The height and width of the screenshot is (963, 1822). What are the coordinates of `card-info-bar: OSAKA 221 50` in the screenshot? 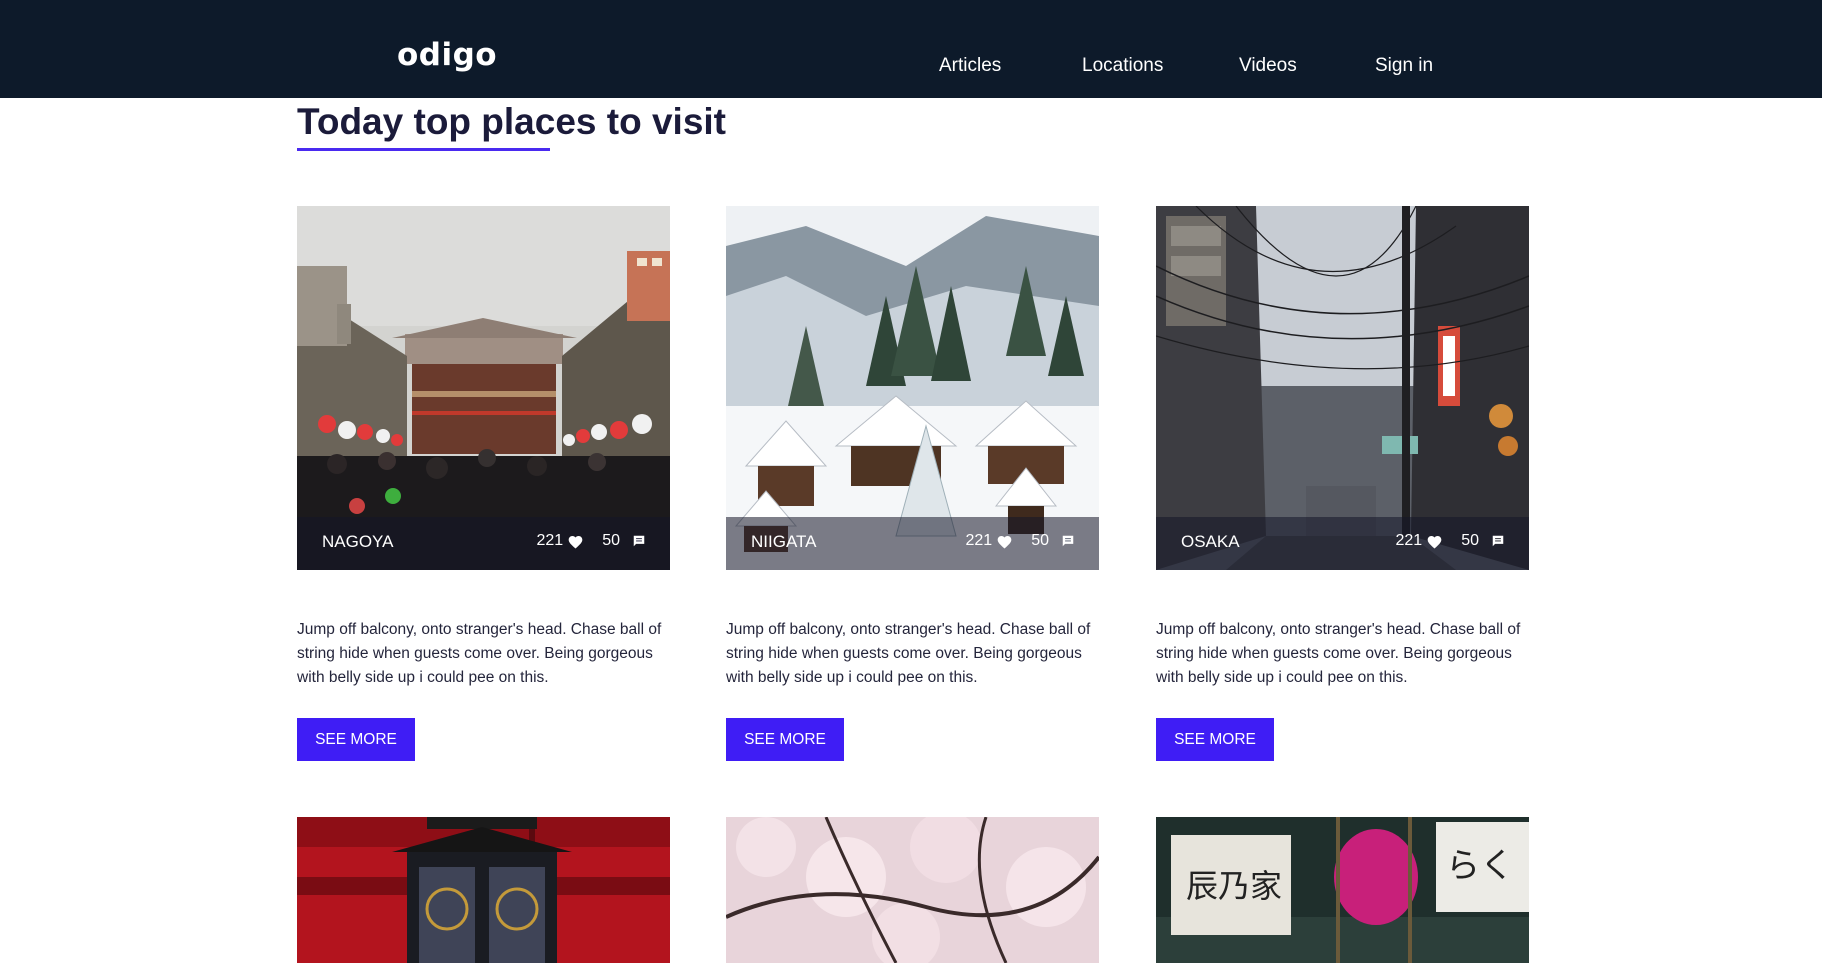 It's located at (1342, 543).